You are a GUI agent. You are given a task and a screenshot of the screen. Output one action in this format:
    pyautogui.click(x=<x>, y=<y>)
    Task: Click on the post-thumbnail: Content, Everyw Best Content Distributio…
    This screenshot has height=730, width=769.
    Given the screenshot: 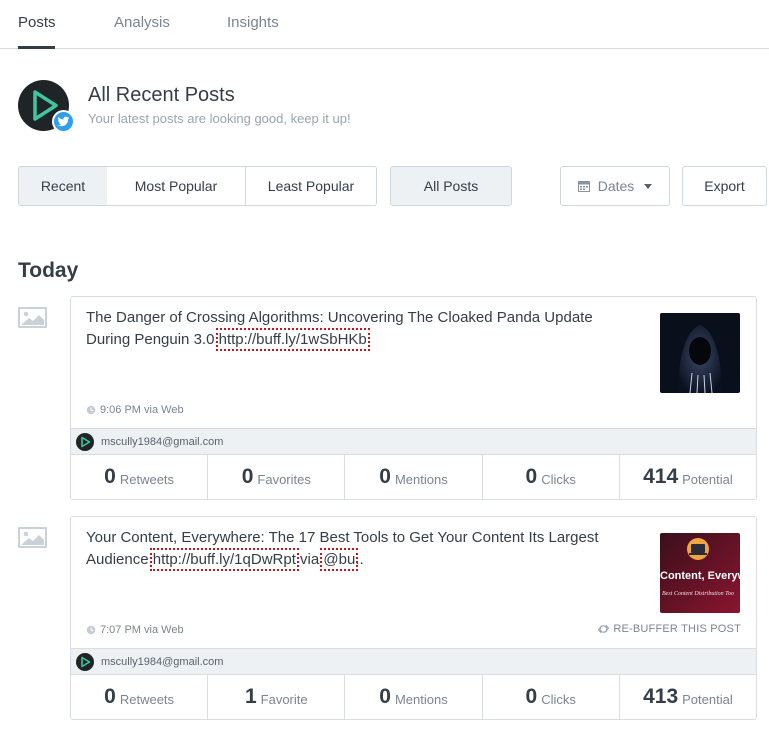 What is the action you would take?
    pyautogui.click(x=700, y=573)
    